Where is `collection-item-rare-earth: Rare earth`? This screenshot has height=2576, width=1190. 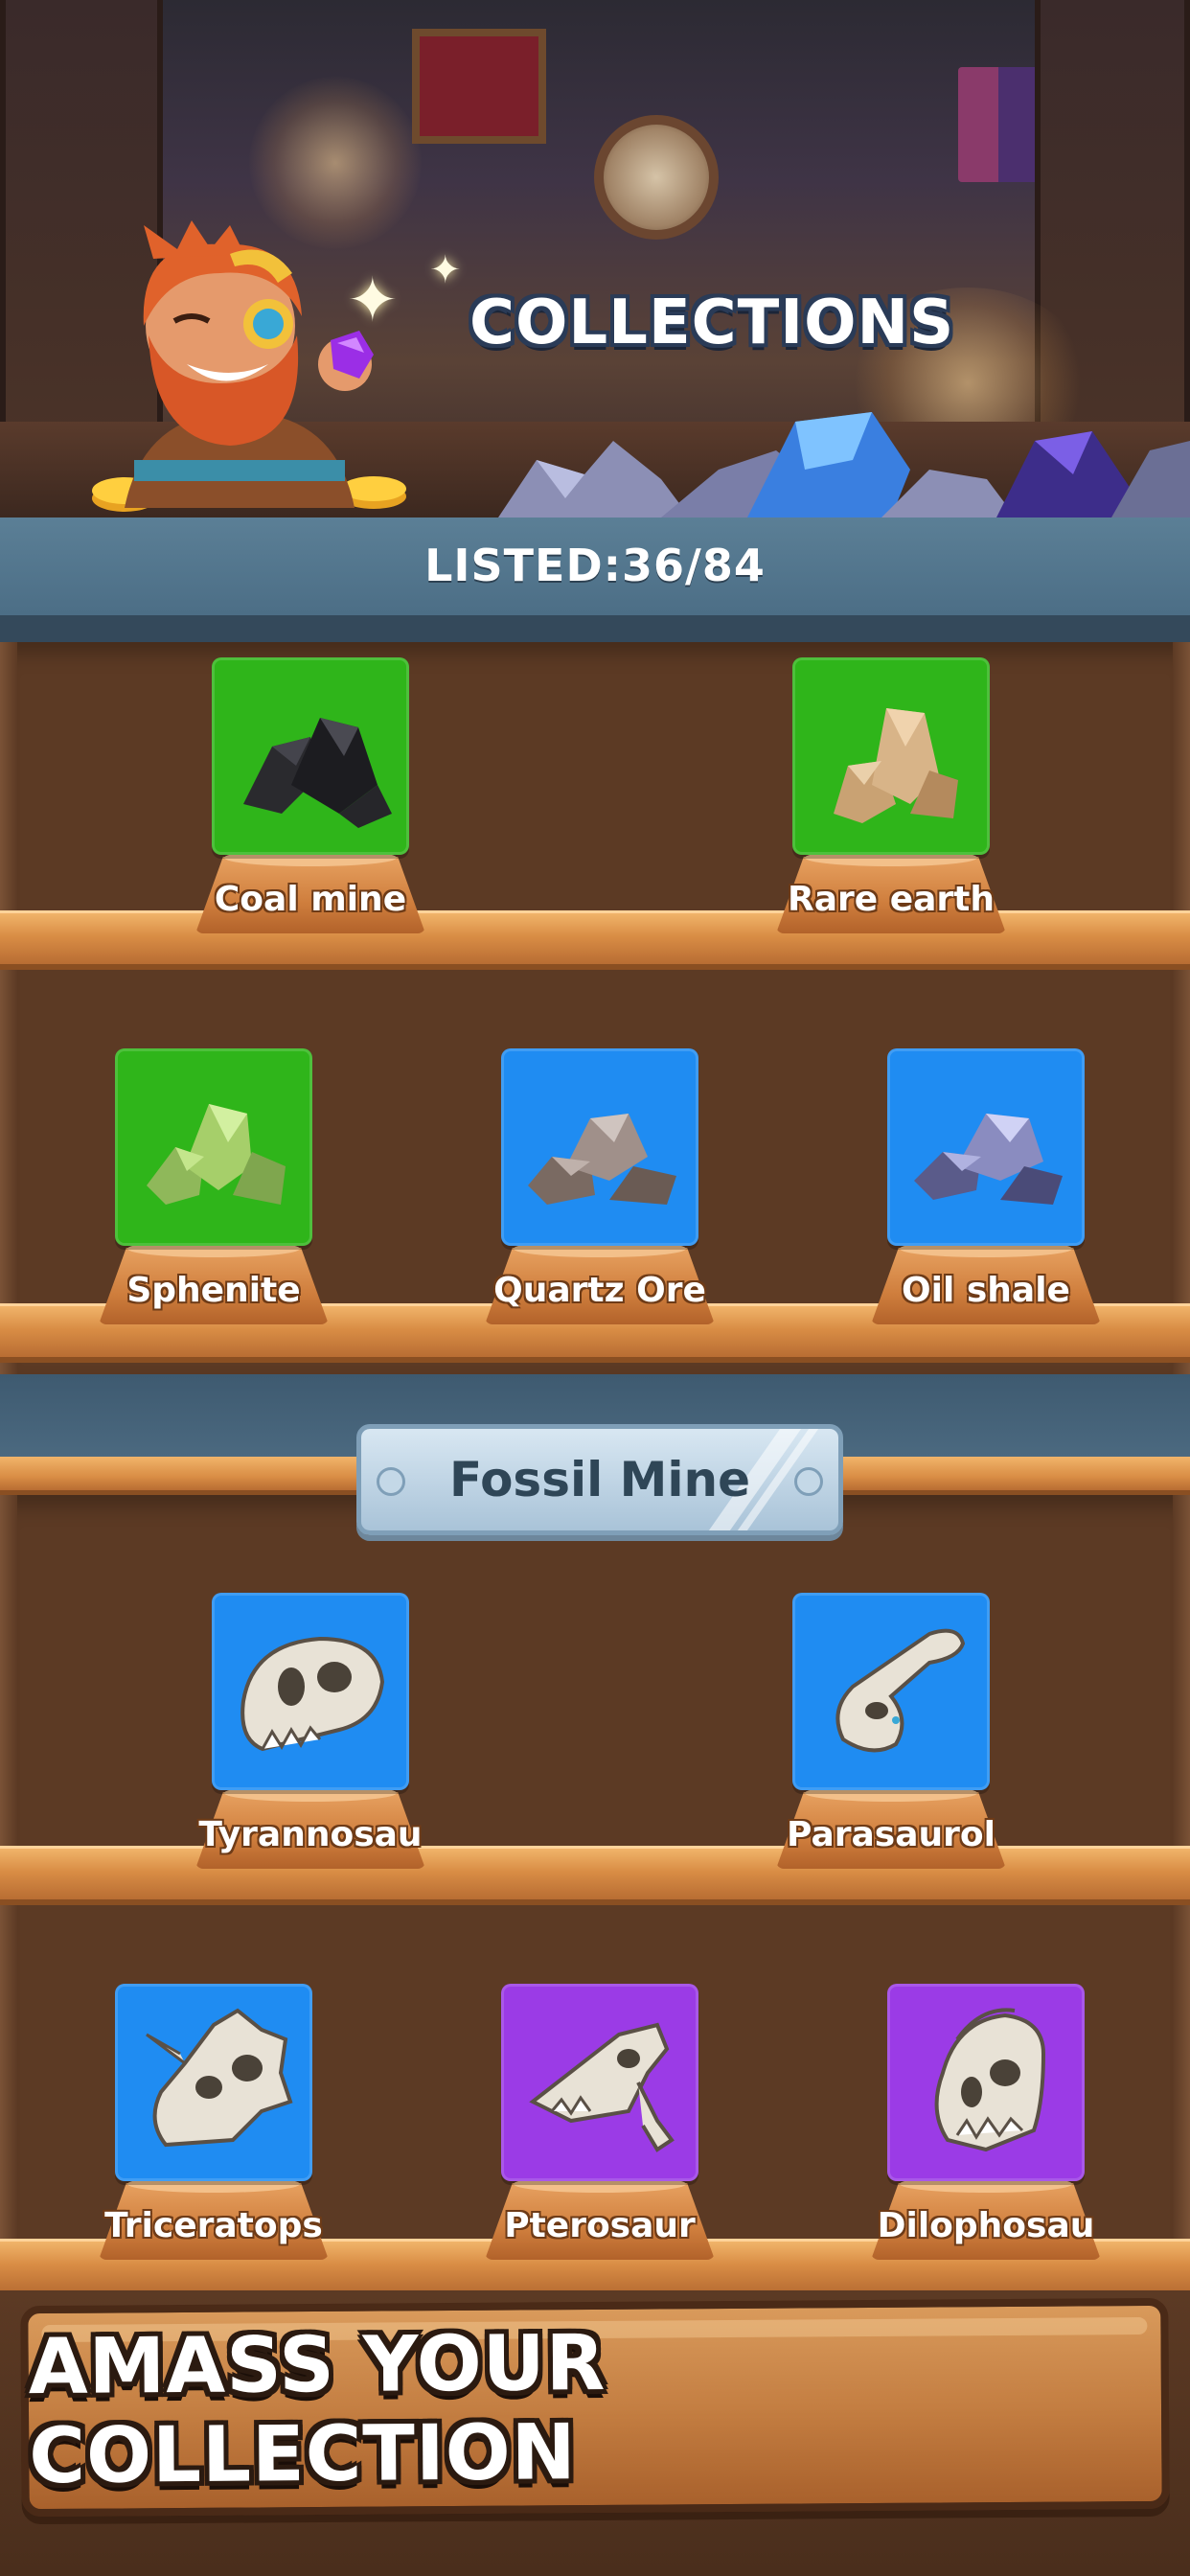 collection-item-rare-earth: Rare earth is located at coordinates (891, 810).